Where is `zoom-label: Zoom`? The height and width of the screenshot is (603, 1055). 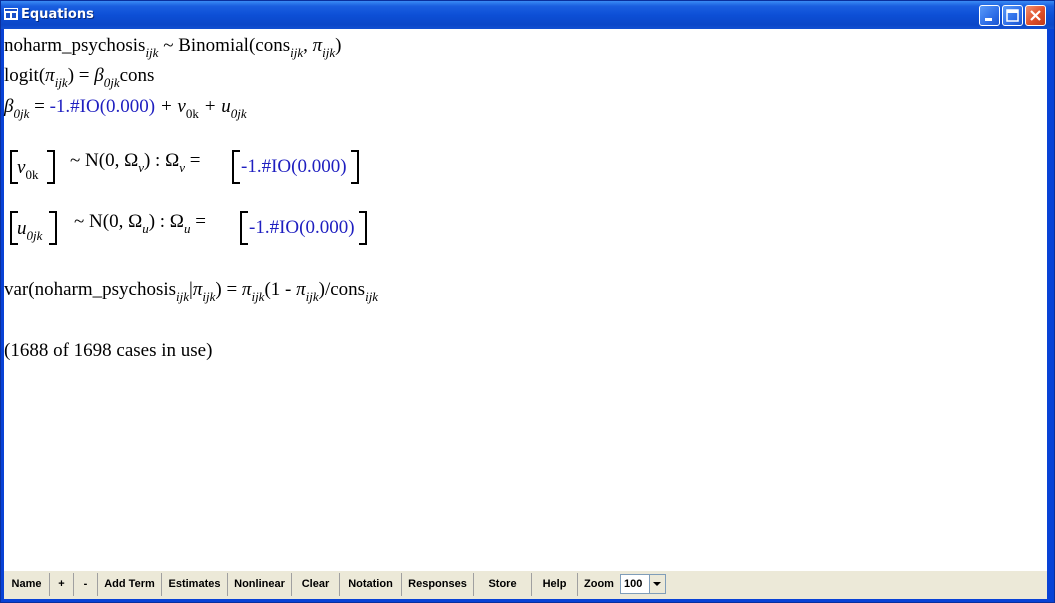
zoom-label: Zoom is located at coordinates (599, 584).